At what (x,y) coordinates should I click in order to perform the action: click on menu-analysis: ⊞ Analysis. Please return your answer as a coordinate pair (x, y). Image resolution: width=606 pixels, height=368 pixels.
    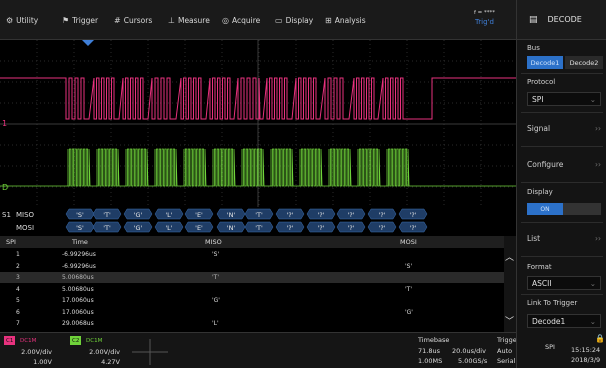
    Looking at the image, I should click on (345, 20).